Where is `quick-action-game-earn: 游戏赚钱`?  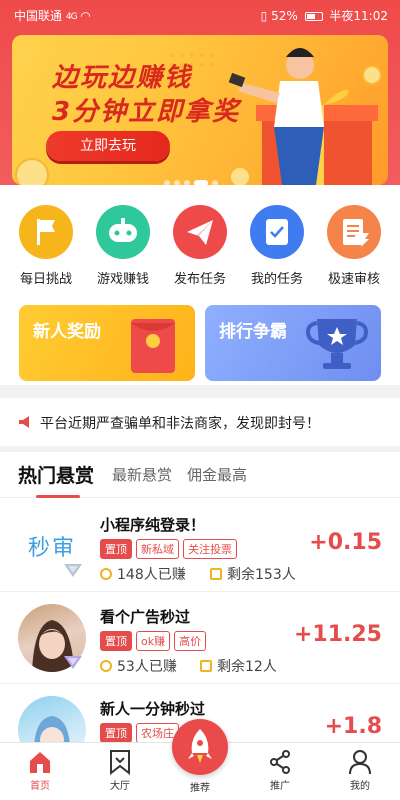 quick-action-game-earn: 游戏赚钱 is located at coordinates (123, 246).